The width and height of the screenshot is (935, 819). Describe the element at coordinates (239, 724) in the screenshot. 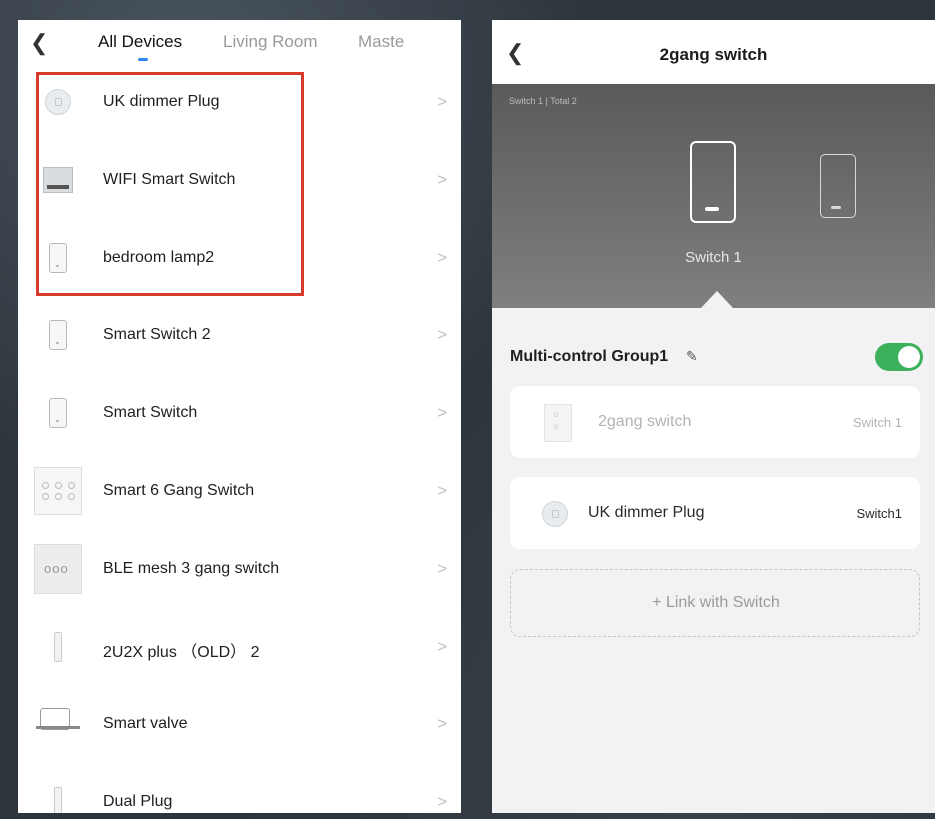

I see `device-row: Smart valve >` at that location.